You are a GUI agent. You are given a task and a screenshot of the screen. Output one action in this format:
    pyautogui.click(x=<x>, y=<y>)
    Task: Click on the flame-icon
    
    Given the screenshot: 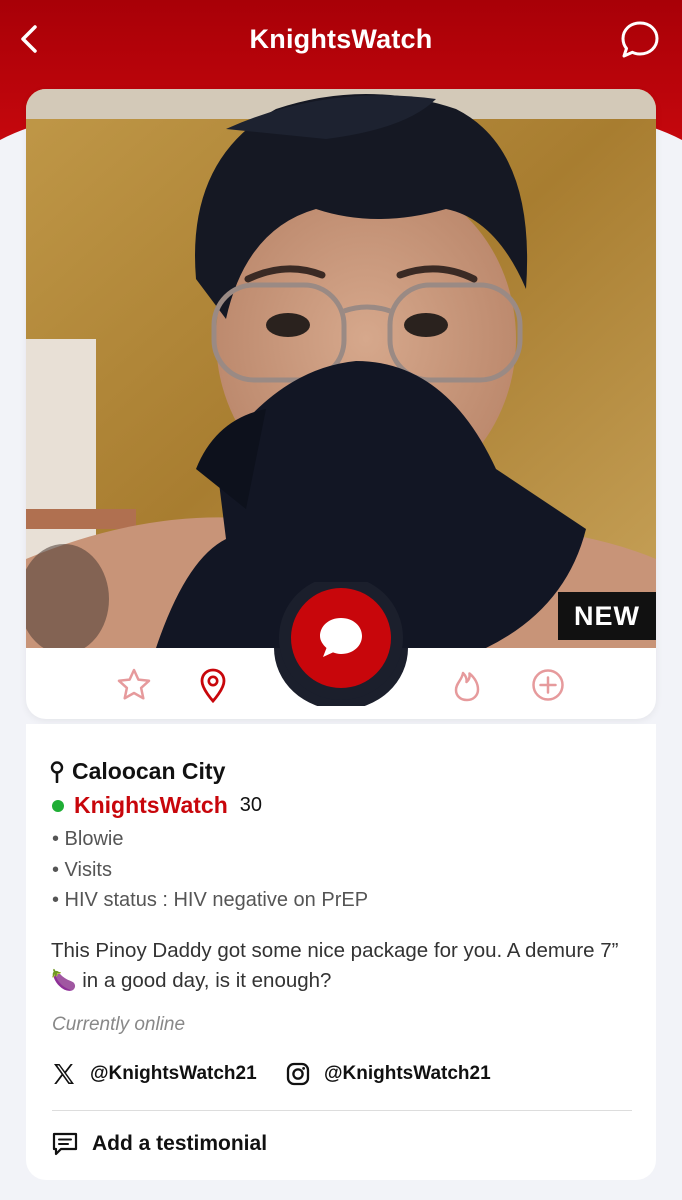 What is the action you would take?
    pyautogui.click(x=467, y=686)
    